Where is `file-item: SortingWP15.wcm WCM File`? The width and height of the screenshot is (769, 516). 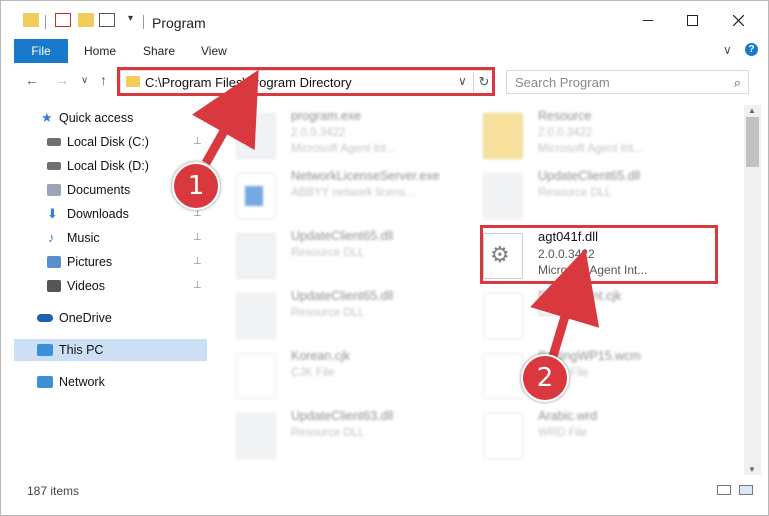
file-item: SortingWP15.wcm WCM File is located at coordinates (603, 377).